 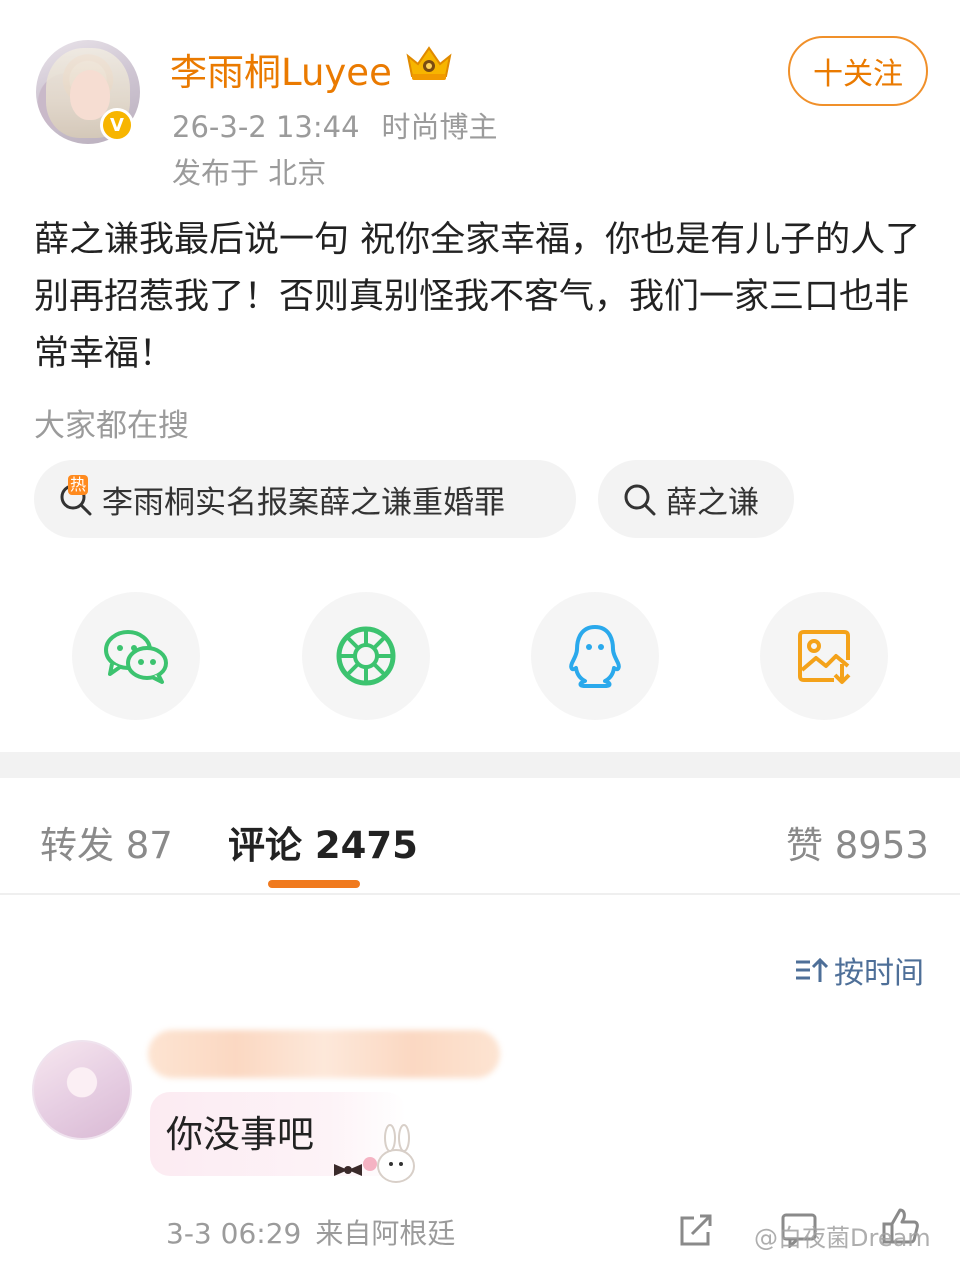 What do you see at coordinates (640, 499) in the screenshot?
I see `search-icon` at bounding box center [640, 499].